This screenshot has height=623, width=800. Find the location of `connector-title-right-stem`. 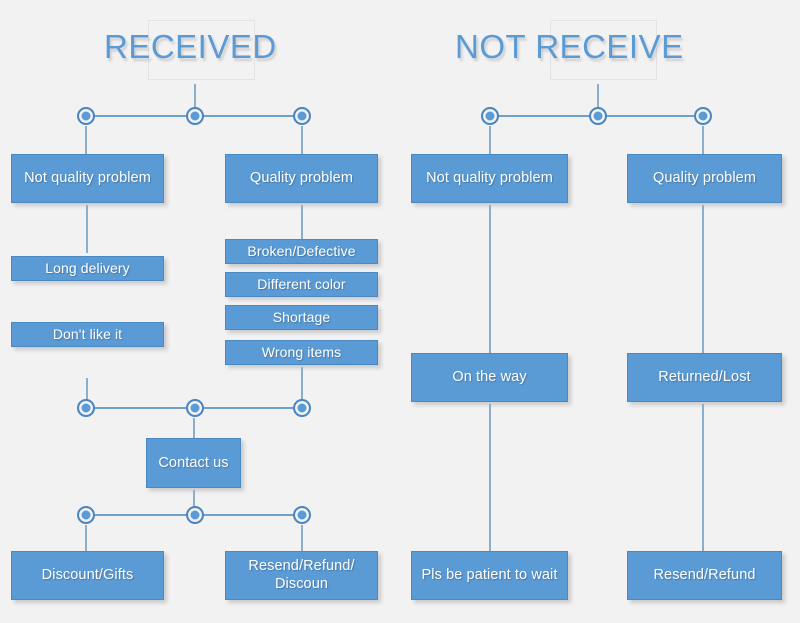

connector-title-right-stem is located at coordinates (598, 96).